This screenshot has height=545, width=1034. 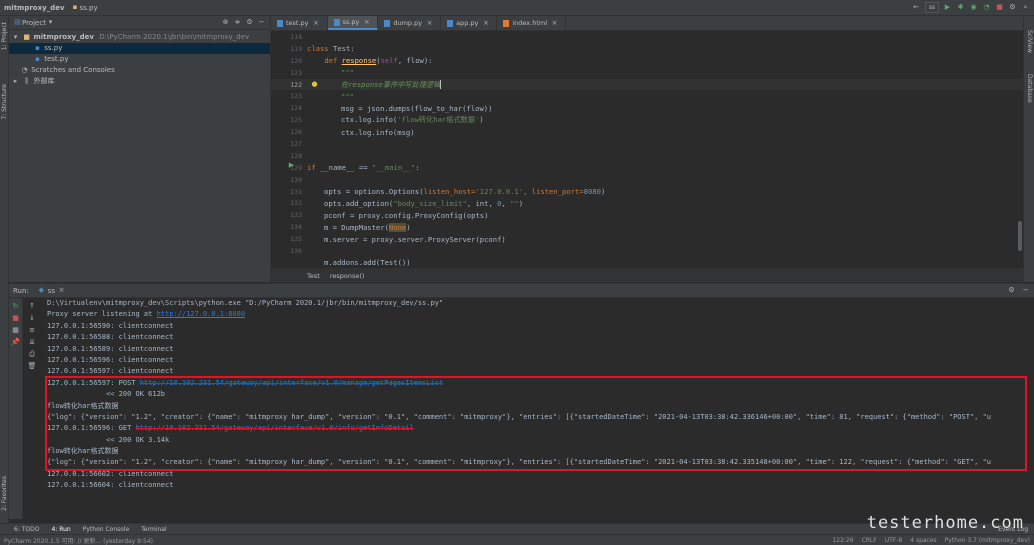 I want to click on run-tab: ◆ ss ×, so click(x=51, y=290).